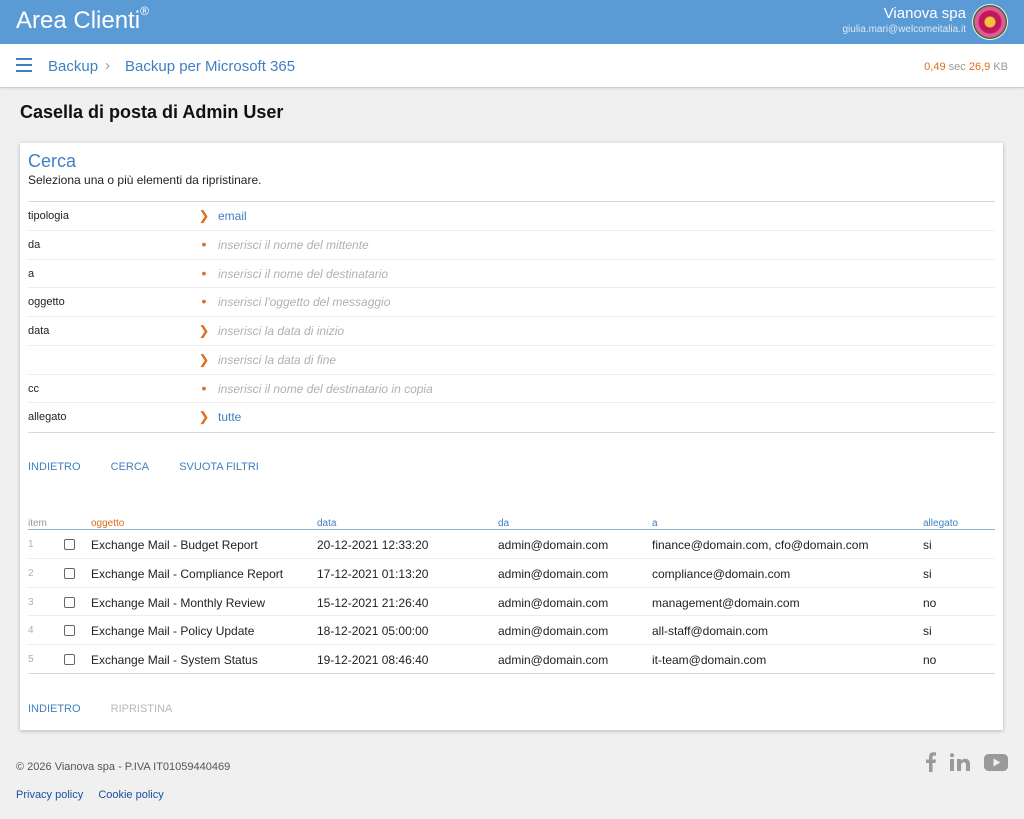 This screenshot has width=1024, height=819. Describe the element at coordinates (52, 161) in the screenshot. I see `search-title: Cerca` at that location.